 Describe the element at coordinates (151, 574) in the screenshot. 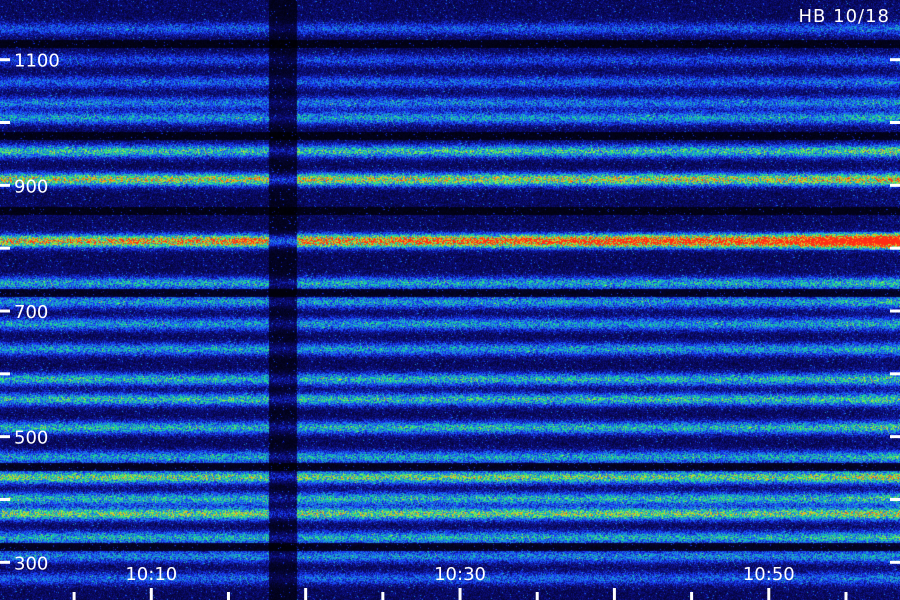

I see `x-tick-label: 10:10` at that location.